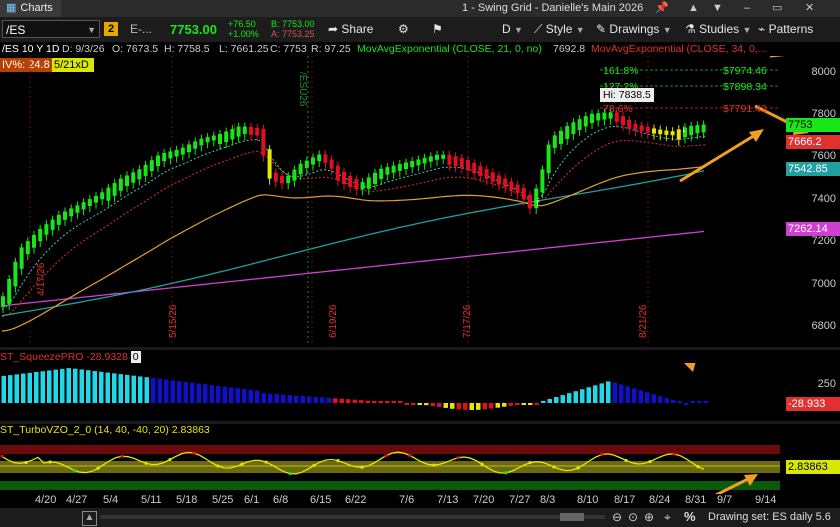 The image size is (840, 527). Describe the element at coordinates (111, 29) in the screenshot. I see `link-badge: 2` at that location.